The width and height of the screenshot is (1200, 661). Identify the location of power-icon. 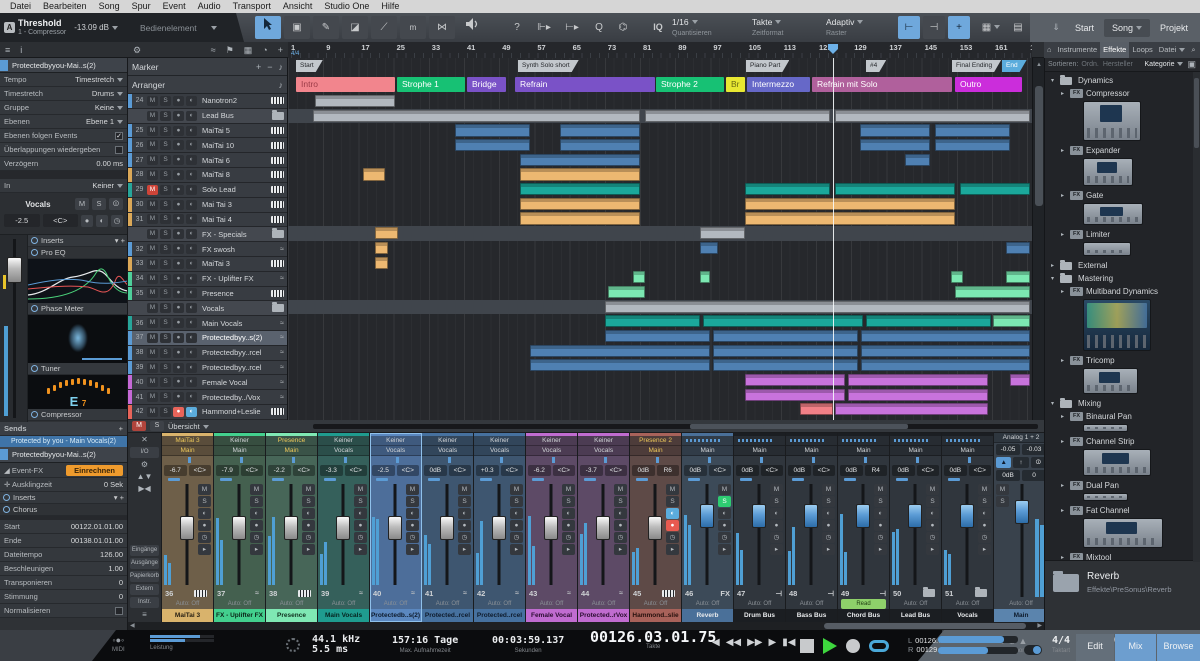
(6, 509).